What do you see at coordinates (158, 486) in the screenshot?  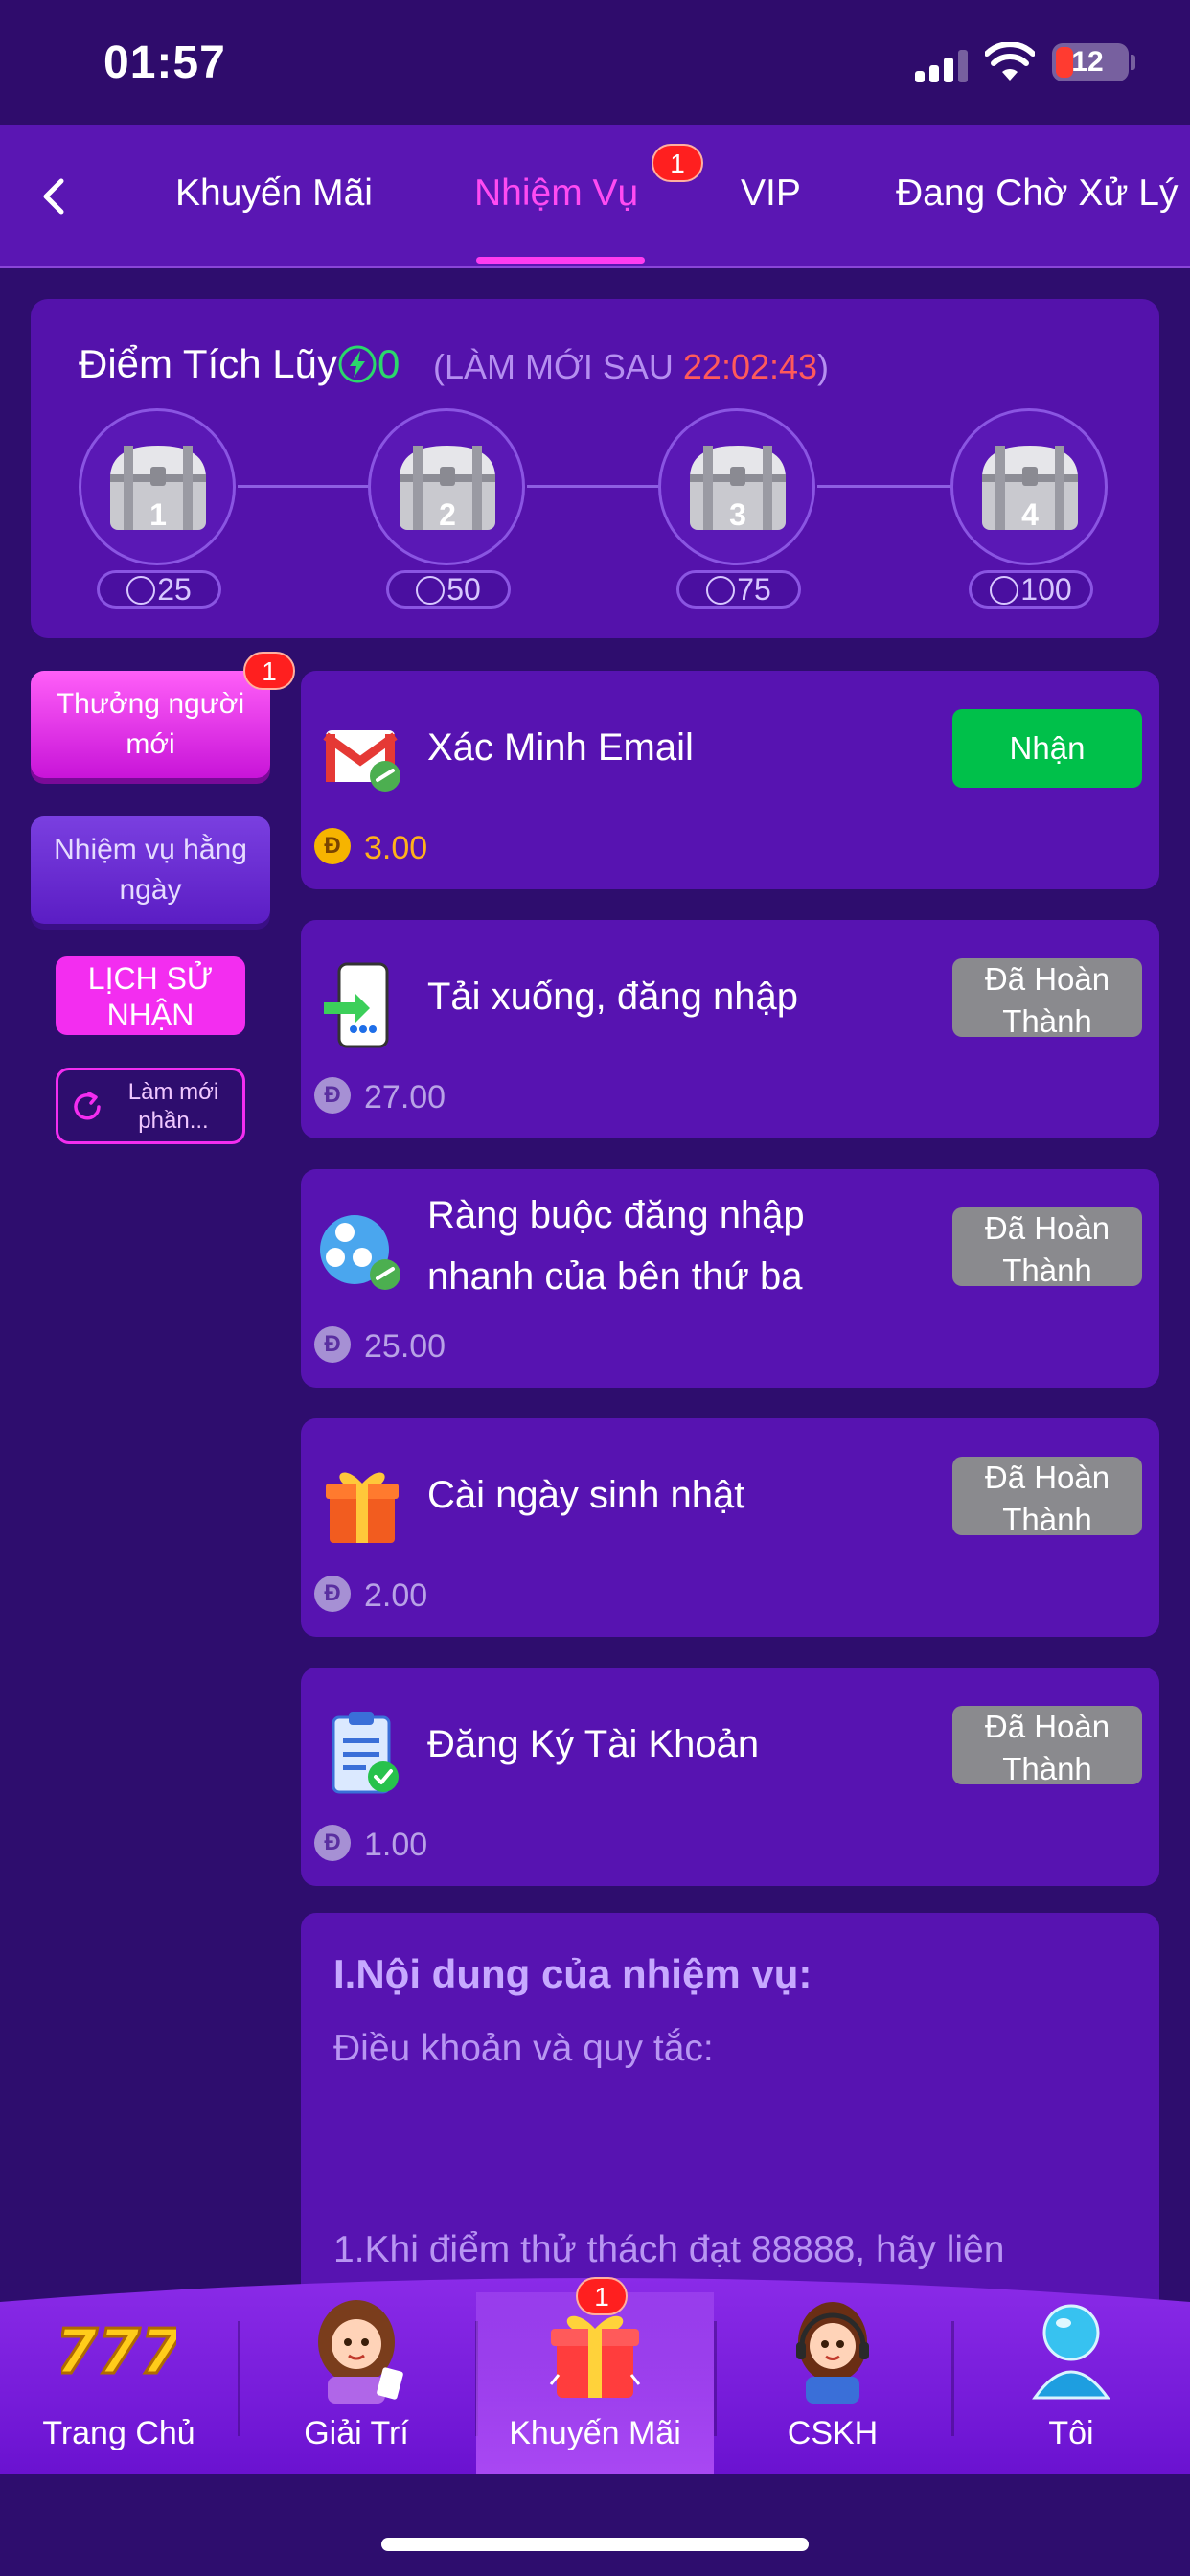 I see `treasure-chest-1: 1` at bounding box center [158, 486].